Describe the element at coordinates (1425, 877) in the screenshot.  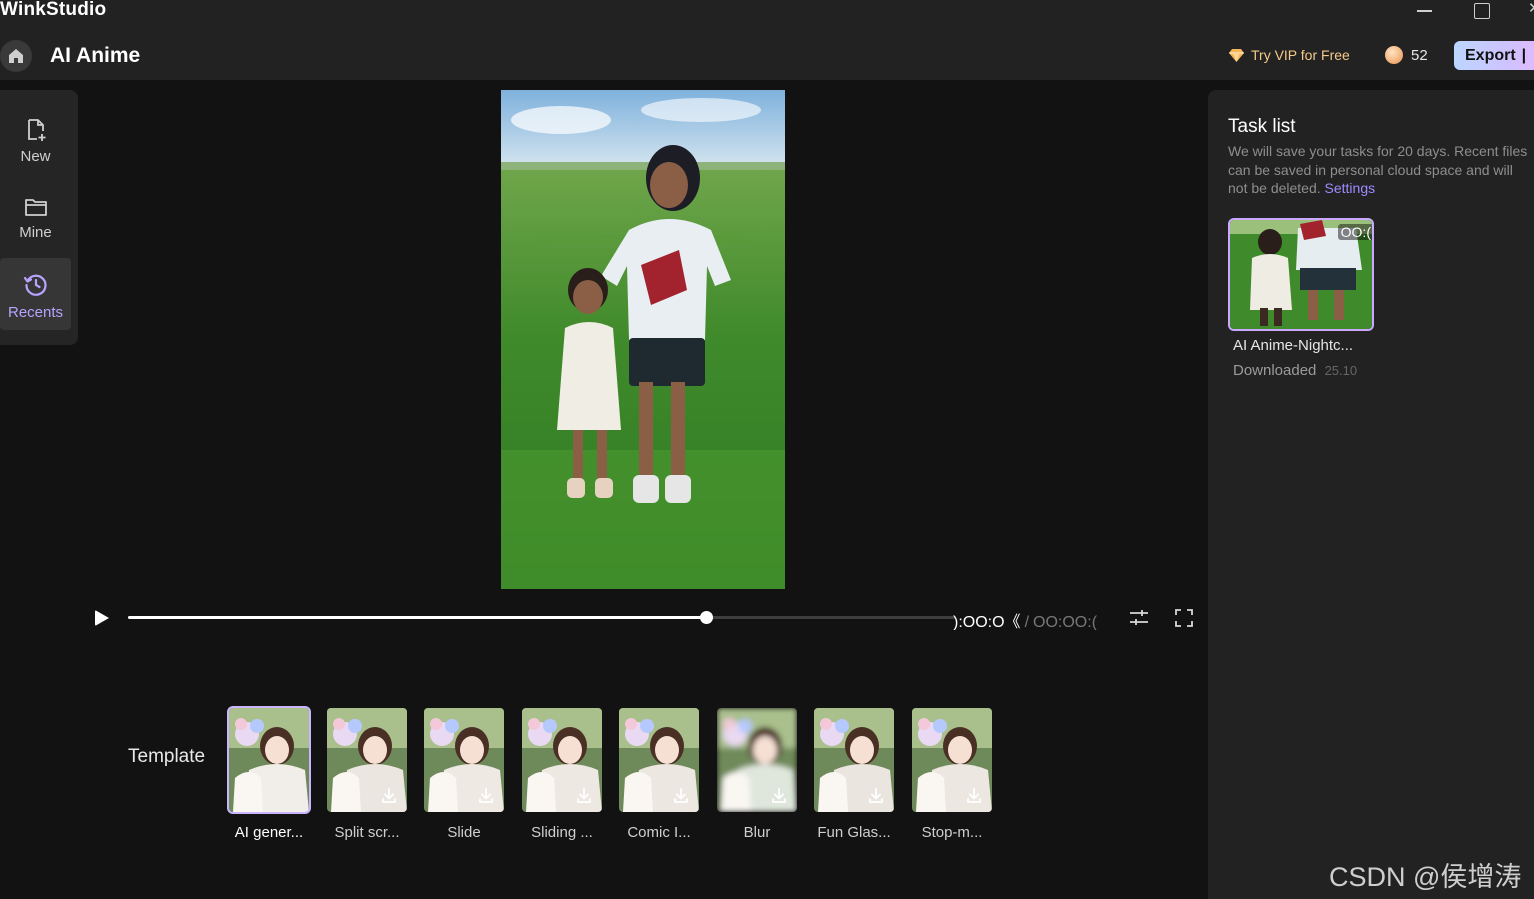
I see `watermark: CSDN @侯增涛` at that location.